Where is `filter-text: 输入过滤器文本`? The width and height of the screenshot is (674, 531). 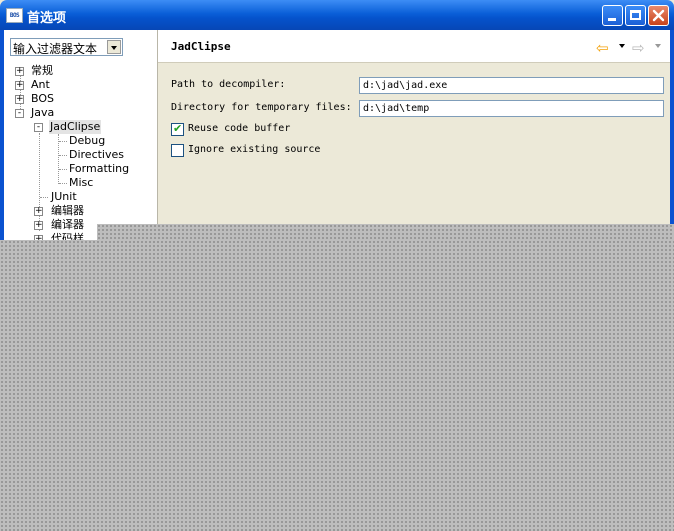
filter-text: 输入过滤器文本 is located at coordinates (55, 49).